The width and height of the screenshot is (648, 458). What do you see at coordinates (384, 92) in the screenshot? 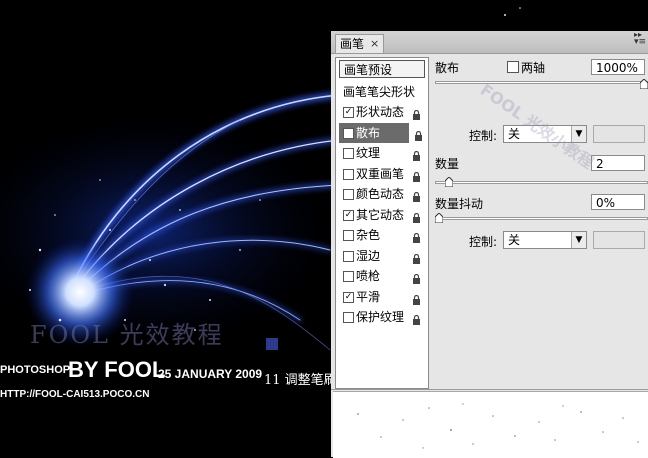
I see `brush-tip-shape-item: 画笔笔尖形状` at bounding box center [384, 92].